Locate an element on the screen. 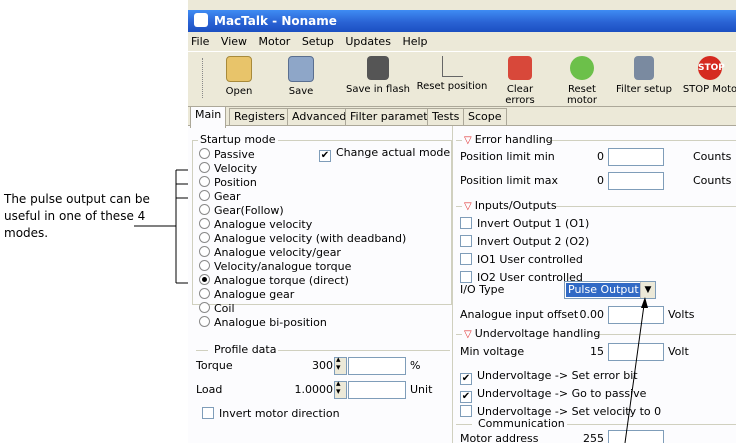 This screenshot has height=443, width=736. radio-gear: Gear is located at coordinates (220, 196).